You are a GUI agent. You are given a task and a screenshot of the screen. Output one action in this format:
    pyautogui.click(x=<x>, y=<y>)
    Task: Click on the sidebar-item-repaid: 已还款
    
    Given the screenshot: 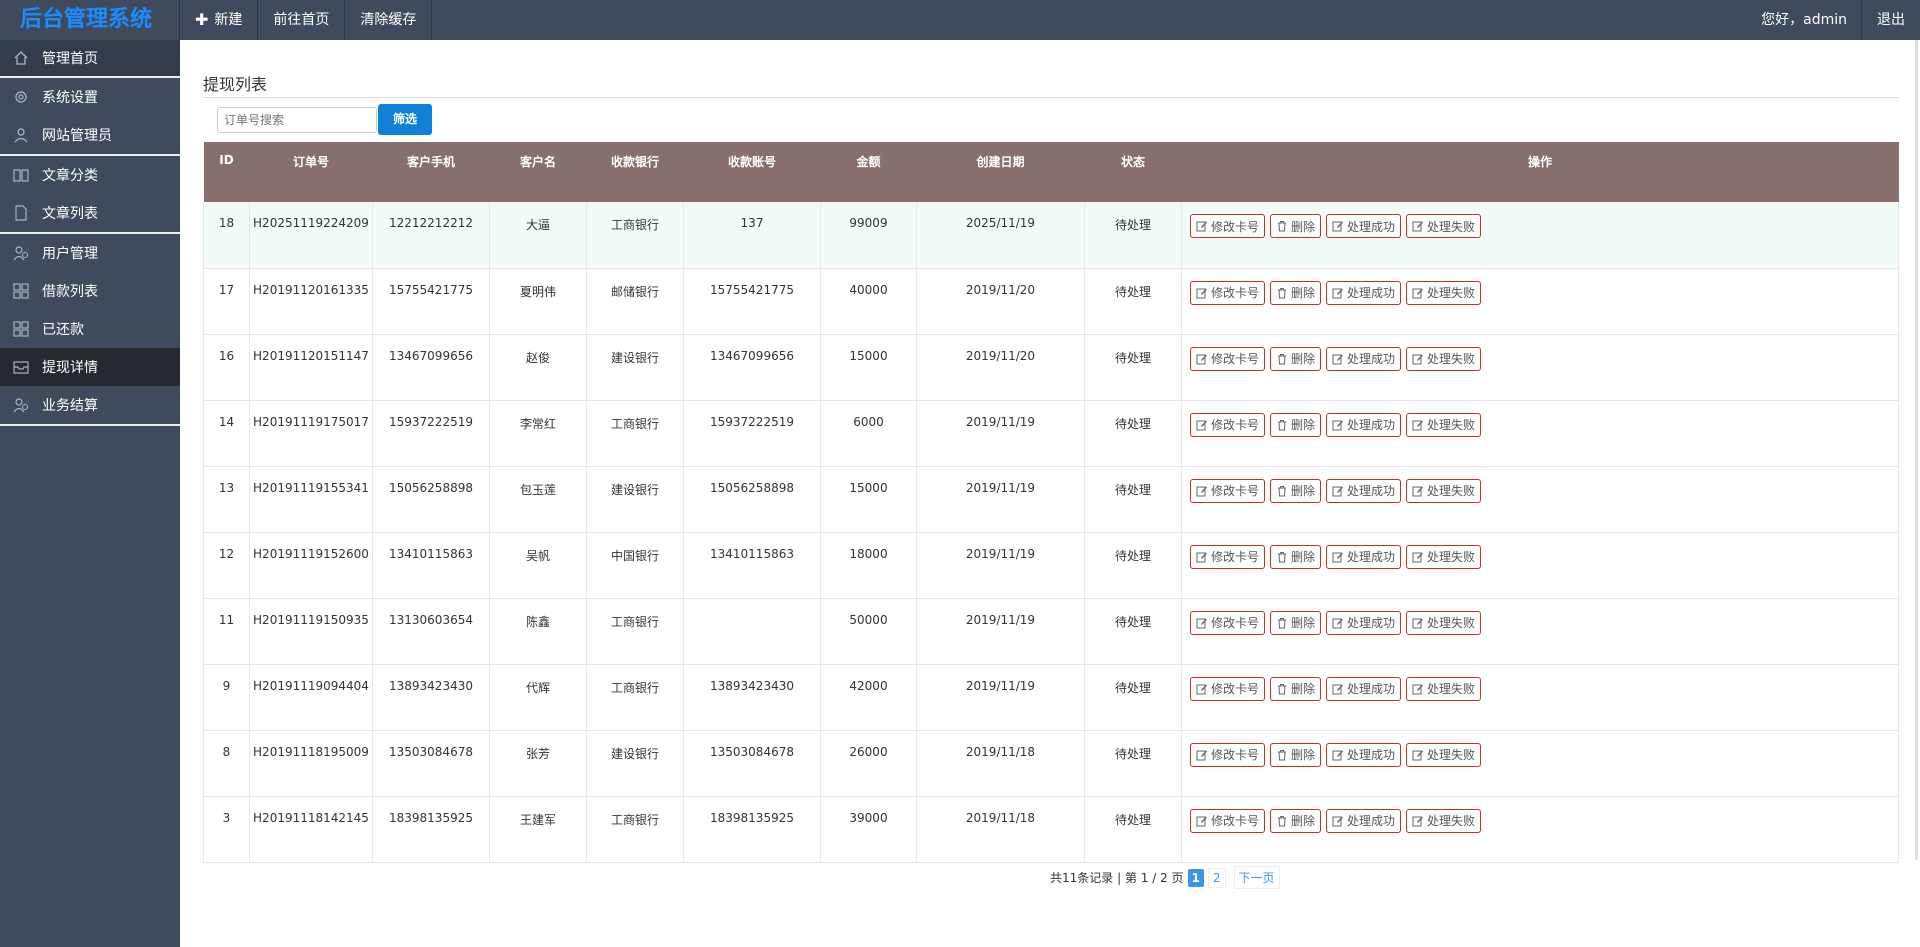 What is the action you would take?
    pyautogui.click(x=90, y=329)
    